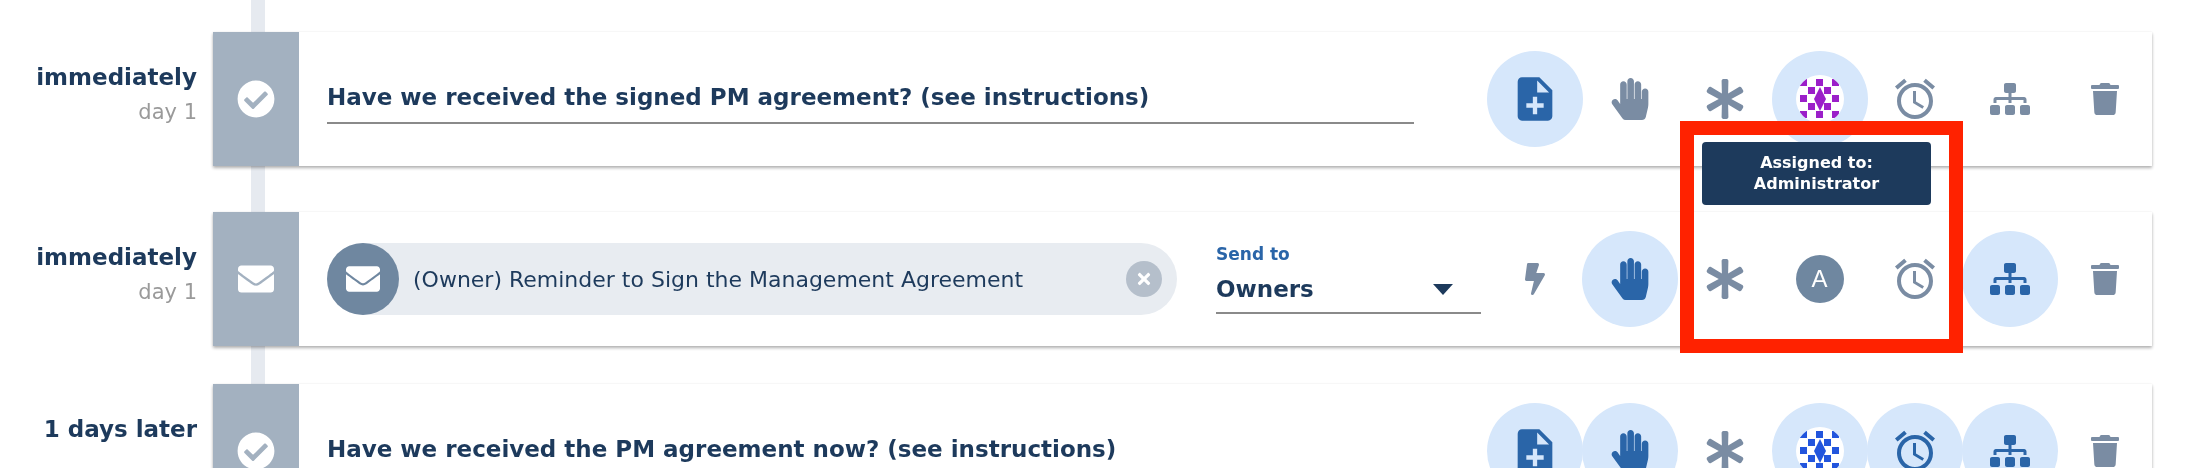 Image resolution: width=2186 pixels, height=468 pixels. Describe the element at coordinates (1348, 292) in the screenshot. I see `recipient-select: Owners` at that location.